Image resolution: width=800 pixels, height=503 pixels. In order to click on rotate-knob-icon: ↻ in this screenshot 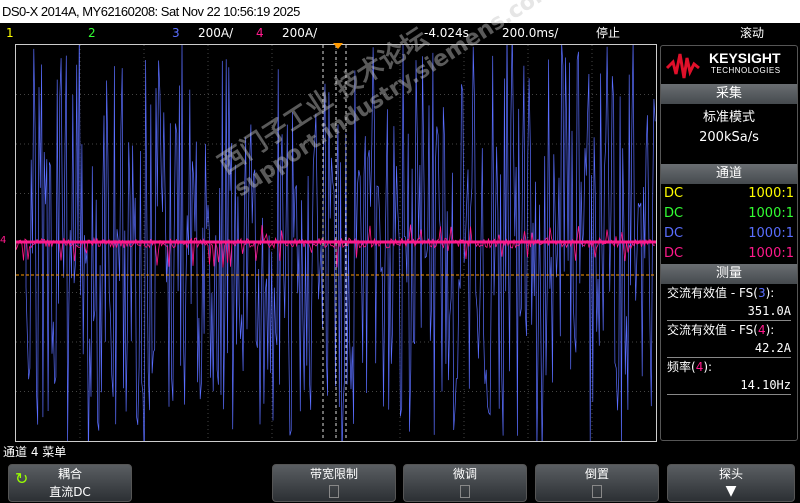, I will do `click(22, 478)`.